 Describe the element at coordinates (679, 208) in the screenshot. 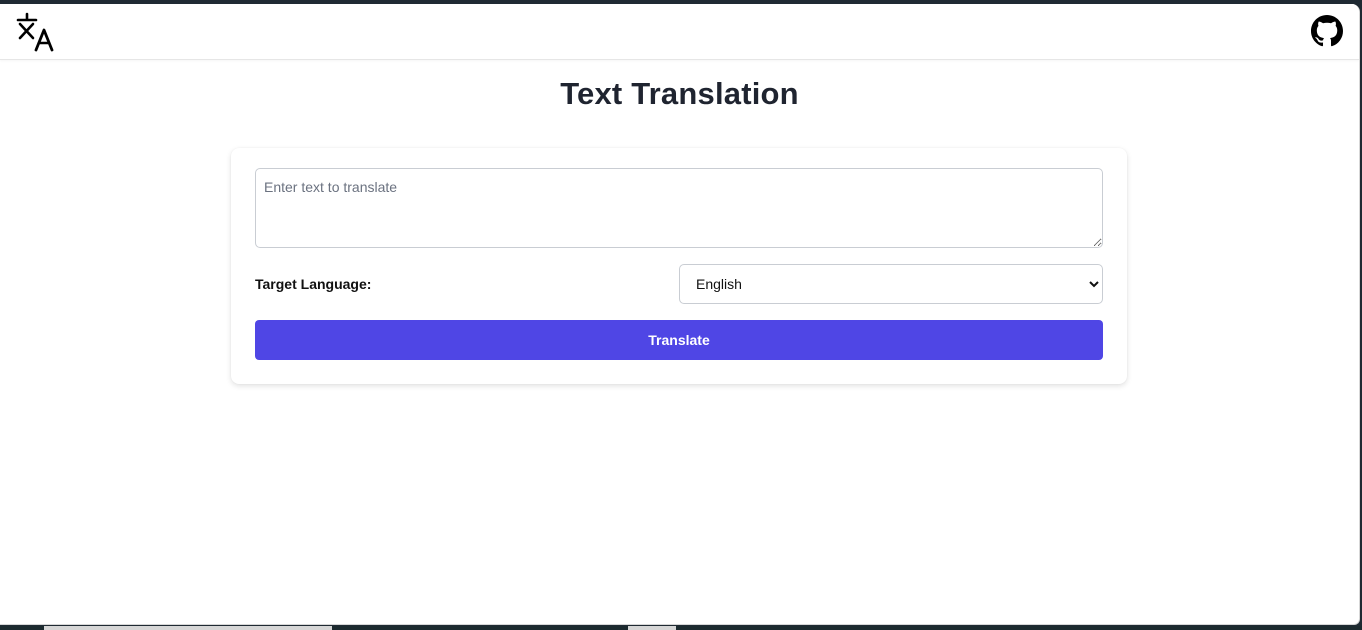

I see `source-text-input` at that location.